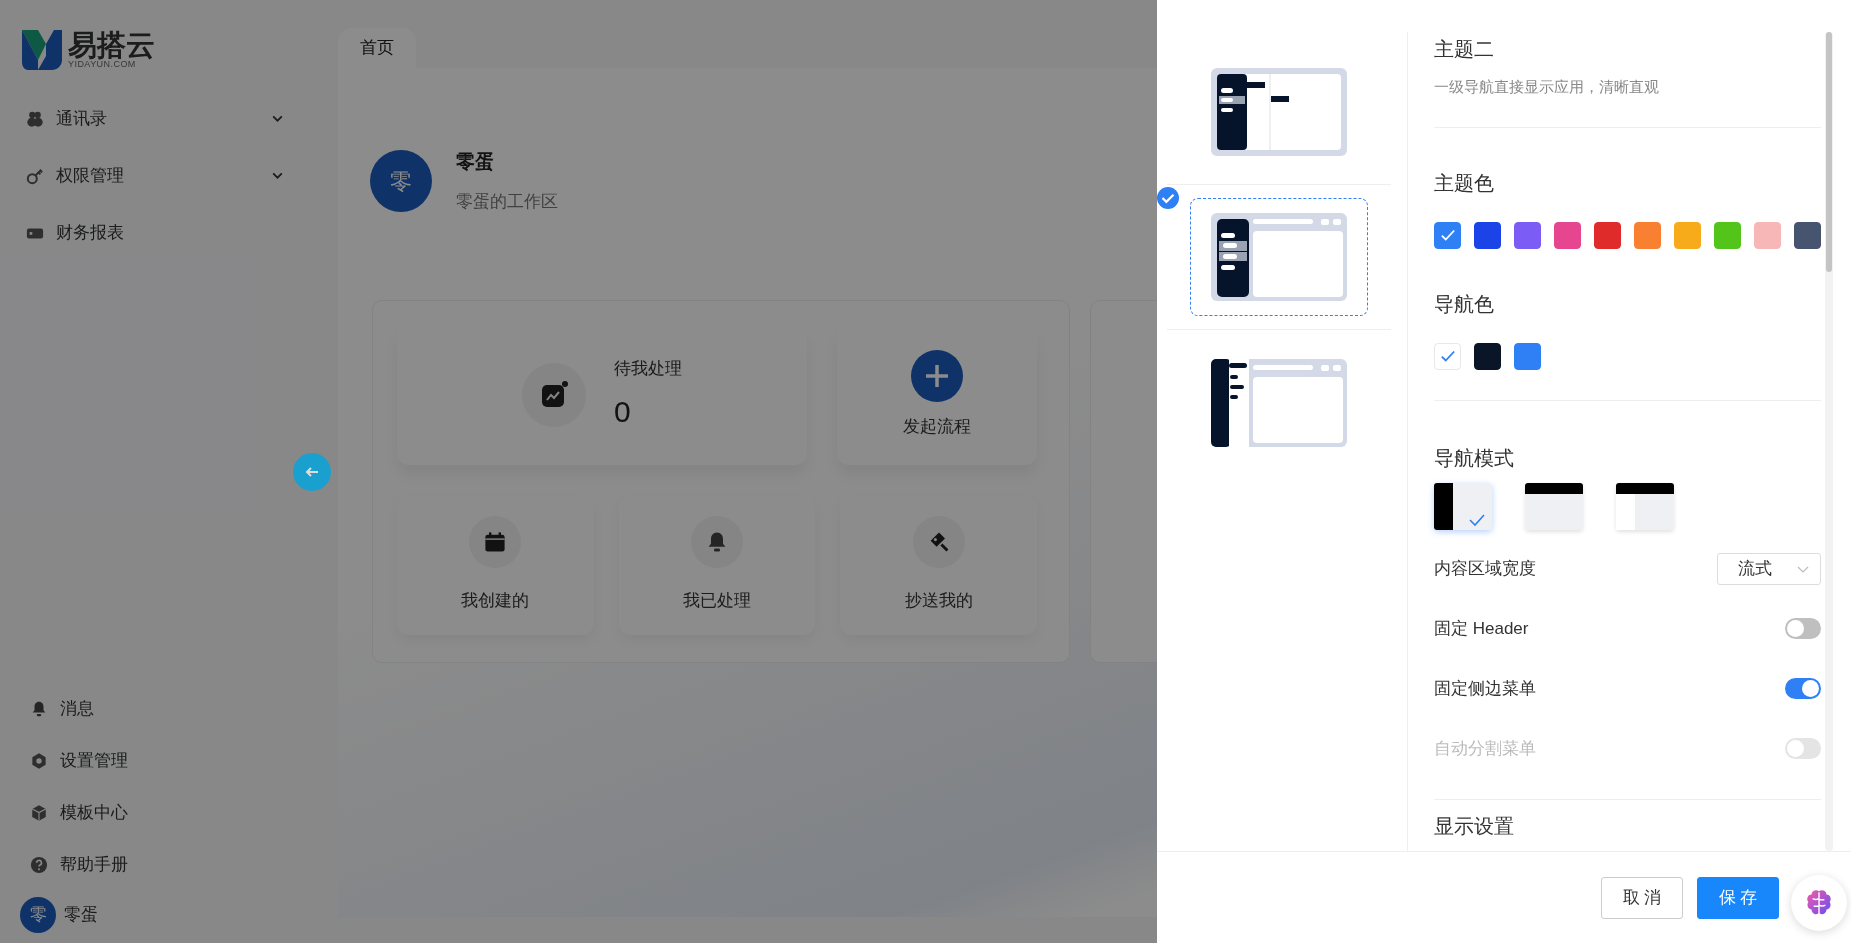  What do you see at coordinates (156, 118) in the screenshot?
I see `menu-item: 通讯录` at bounding box center [156, 118].